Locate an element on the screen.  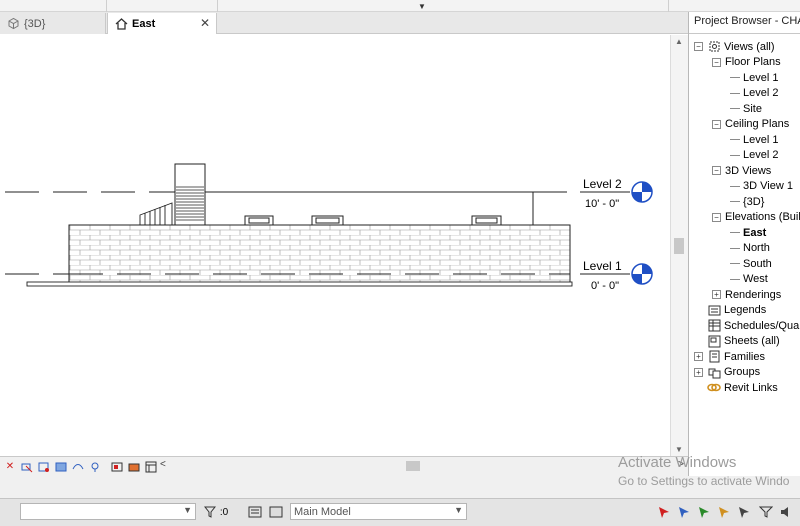
browser-item: East is located at coordinates (748, 232).